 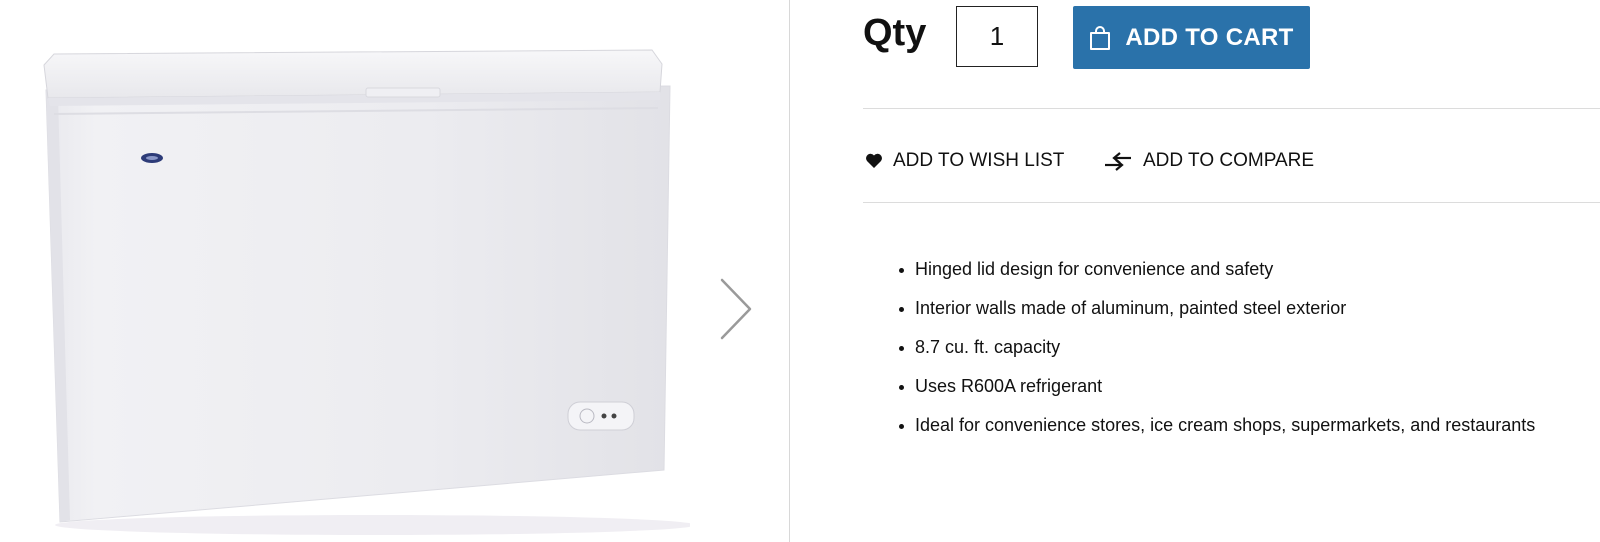 I want to click on qty-input, so click(x=997, y=36).